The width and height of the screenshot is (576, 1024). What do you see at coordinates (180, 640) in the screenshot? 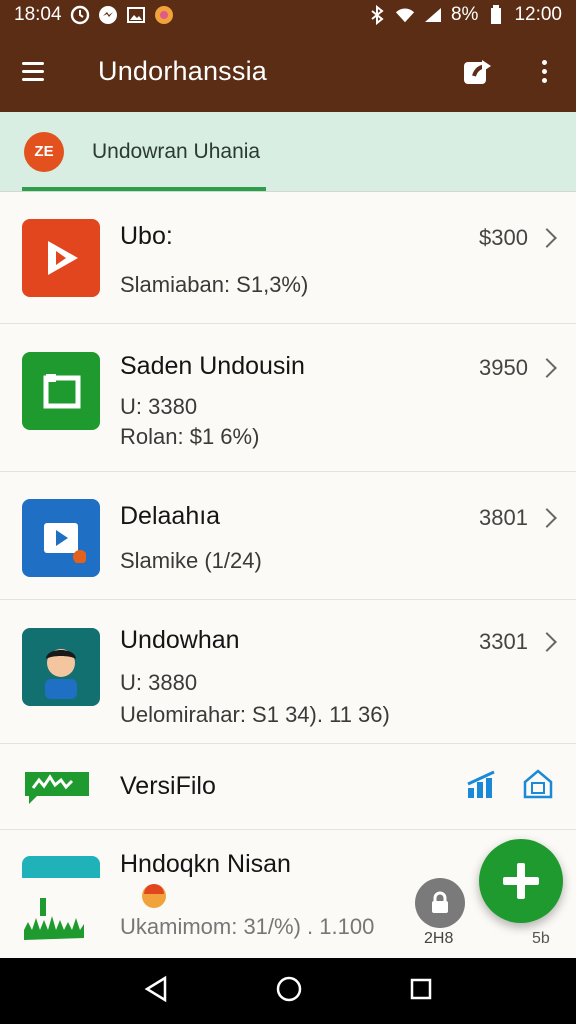
I see `item-name: Undowhan` at bounding box center [180, 640].